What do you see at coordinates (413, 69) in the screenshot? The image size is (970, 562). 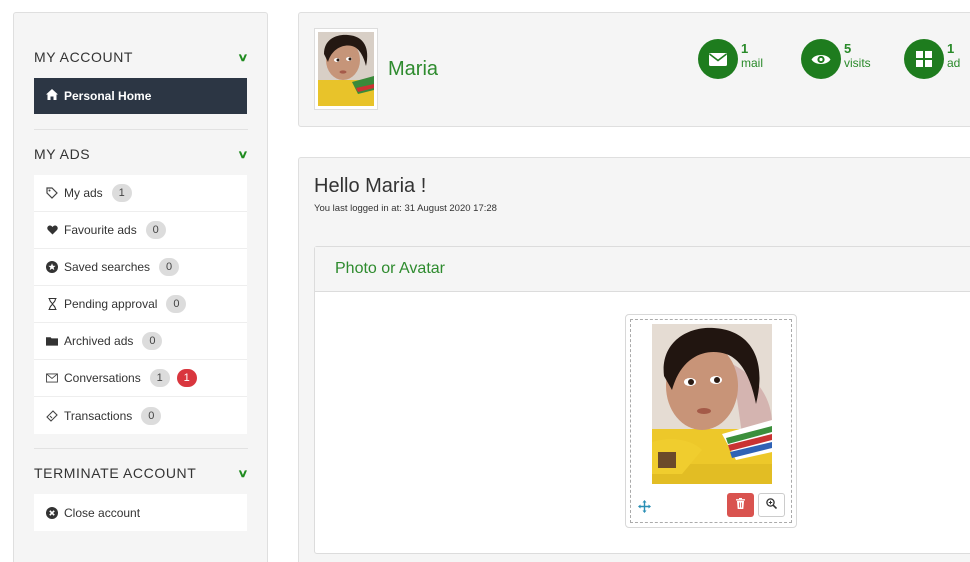 I see `profile-username: Maria` at bounding box center [413, 69].